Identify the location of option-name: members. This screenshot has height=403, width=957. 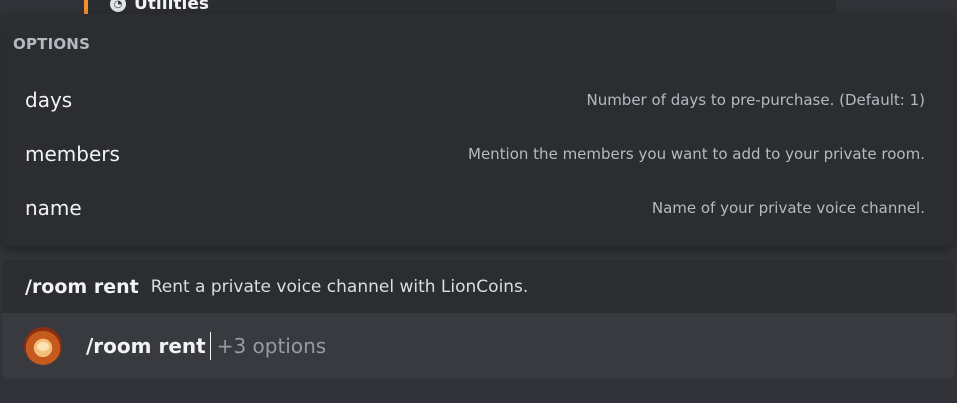
(72, 154).